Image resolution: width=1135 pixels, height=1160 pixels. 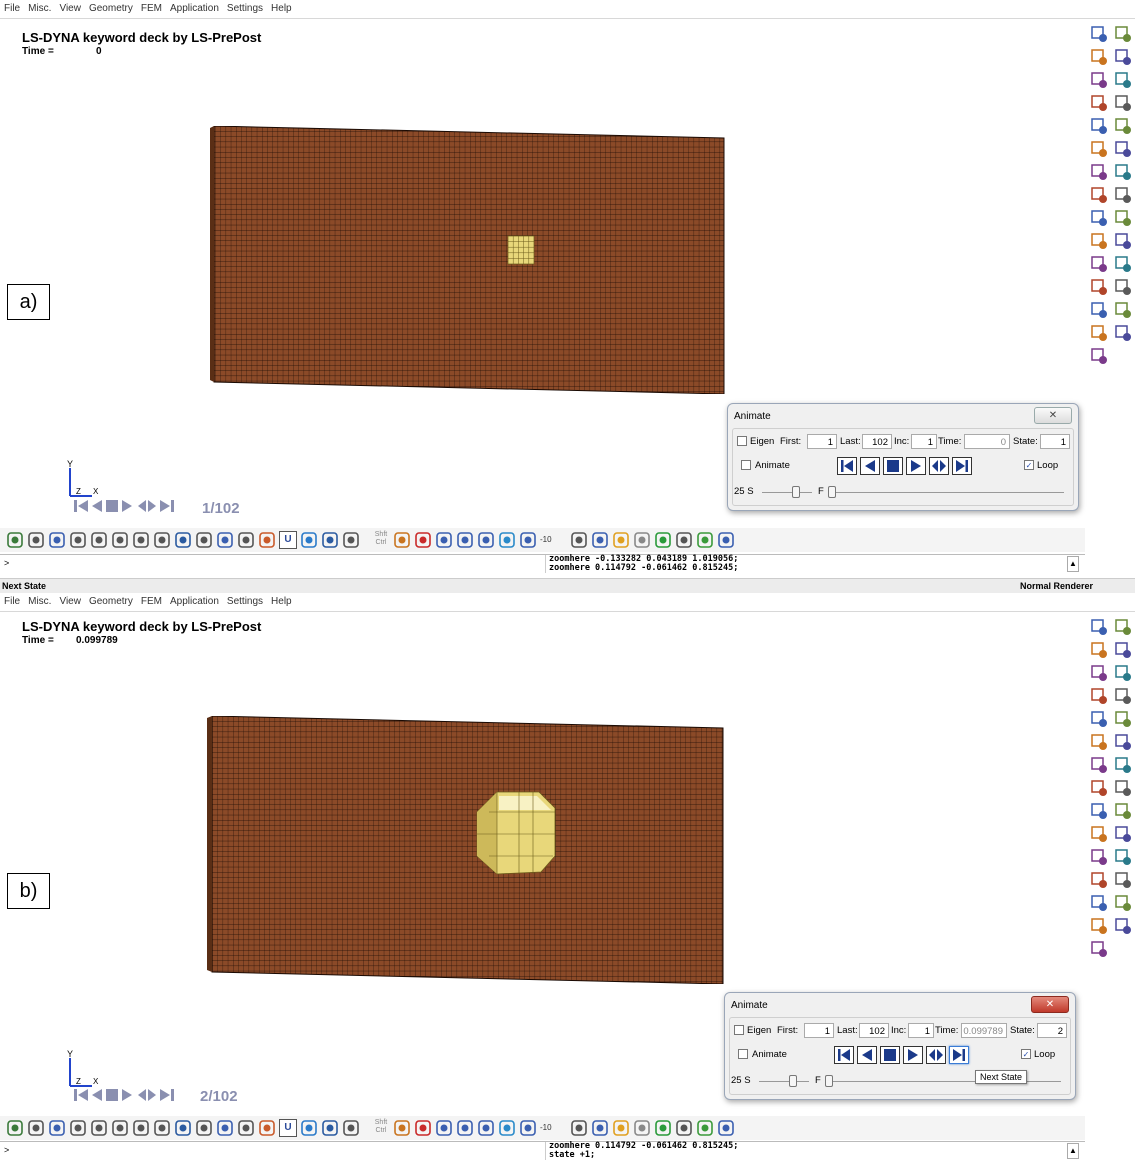 What do you see at coordinates (281, 9) in the screenshot?
I see `menu-help: Help` at bounding box center [281, 9].